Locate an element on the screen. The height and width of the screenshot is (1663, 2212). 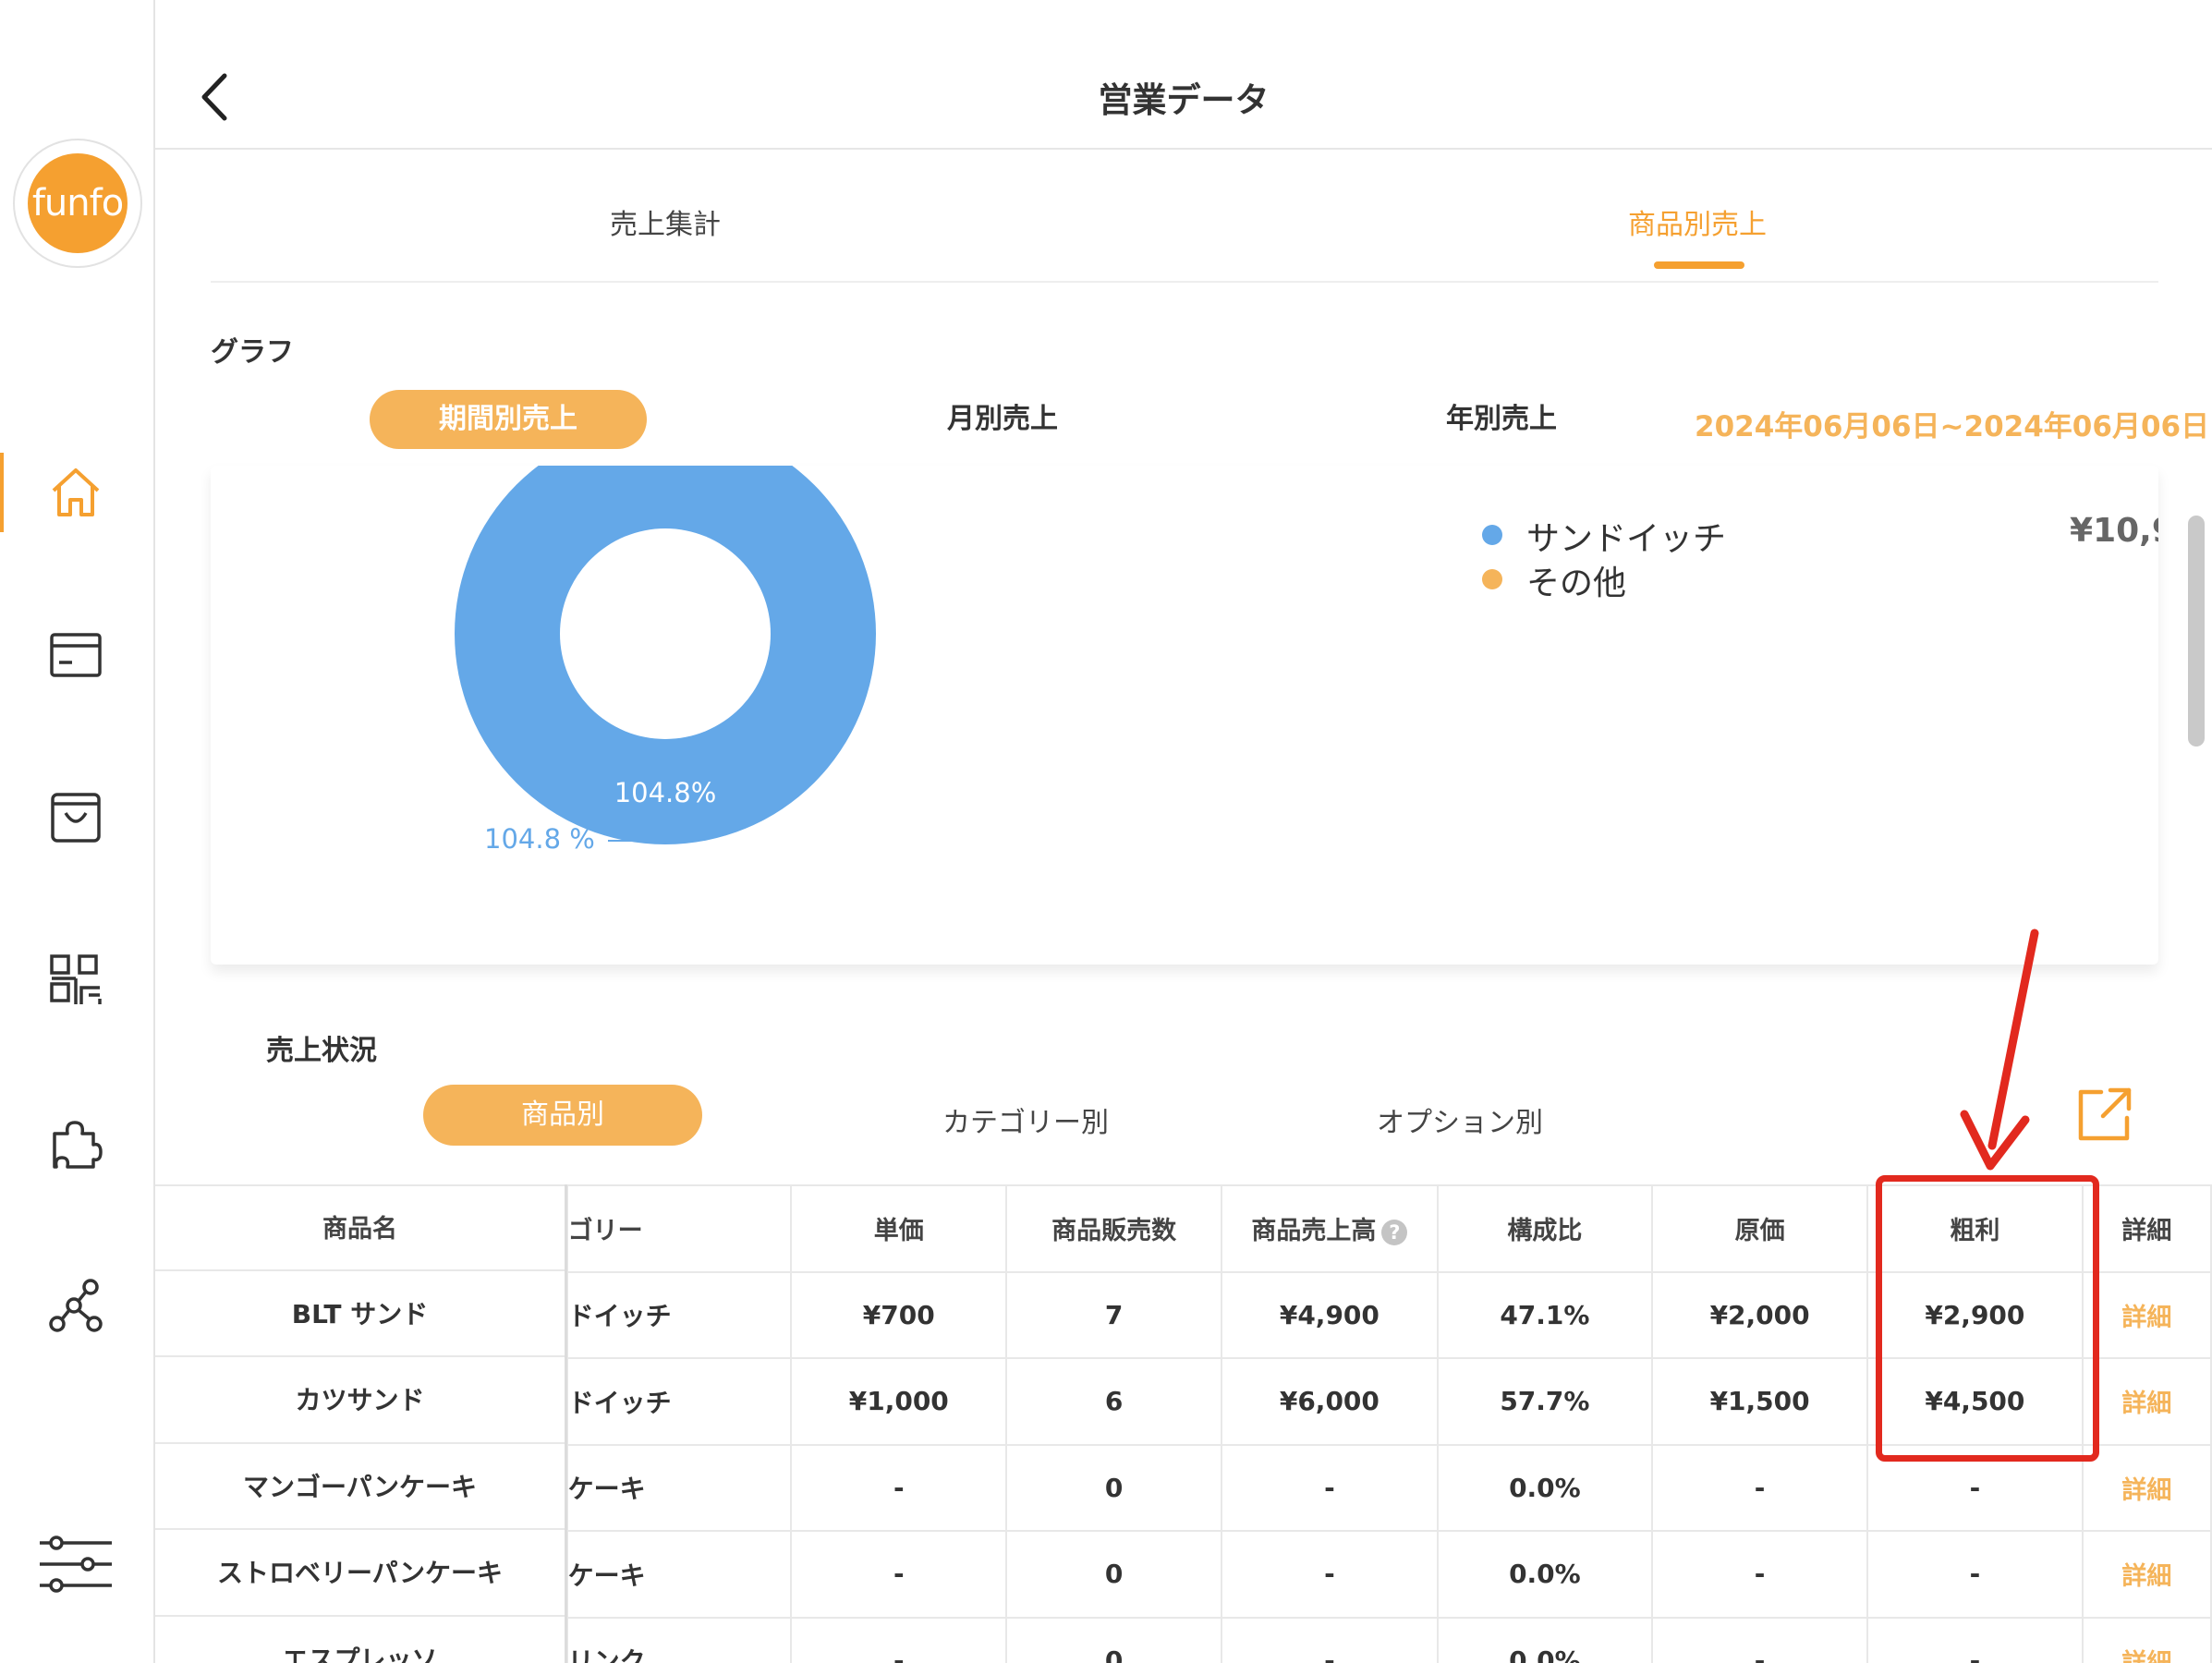
sticky-name-cell: BLT サンド is located at coordinates (360, 1314).